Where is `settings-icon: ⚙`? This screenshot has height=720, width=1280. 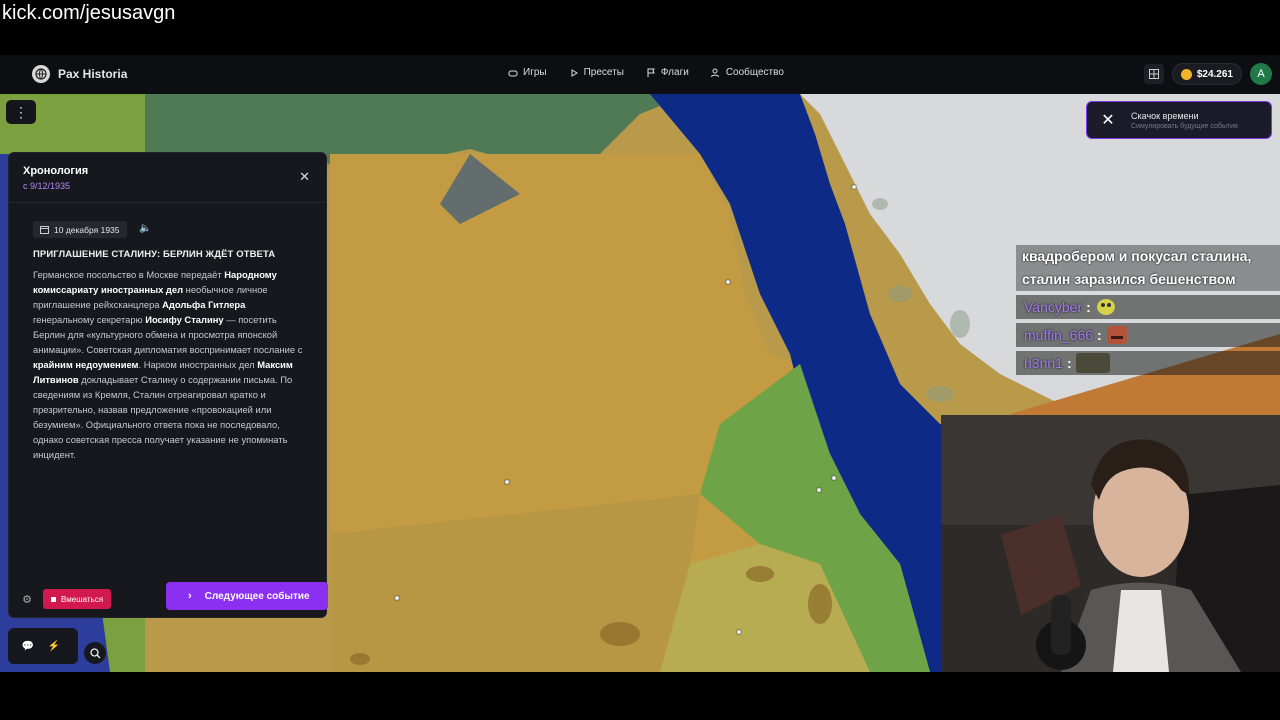 settings-icon: ⚙ is located at coordinates (27, 599).